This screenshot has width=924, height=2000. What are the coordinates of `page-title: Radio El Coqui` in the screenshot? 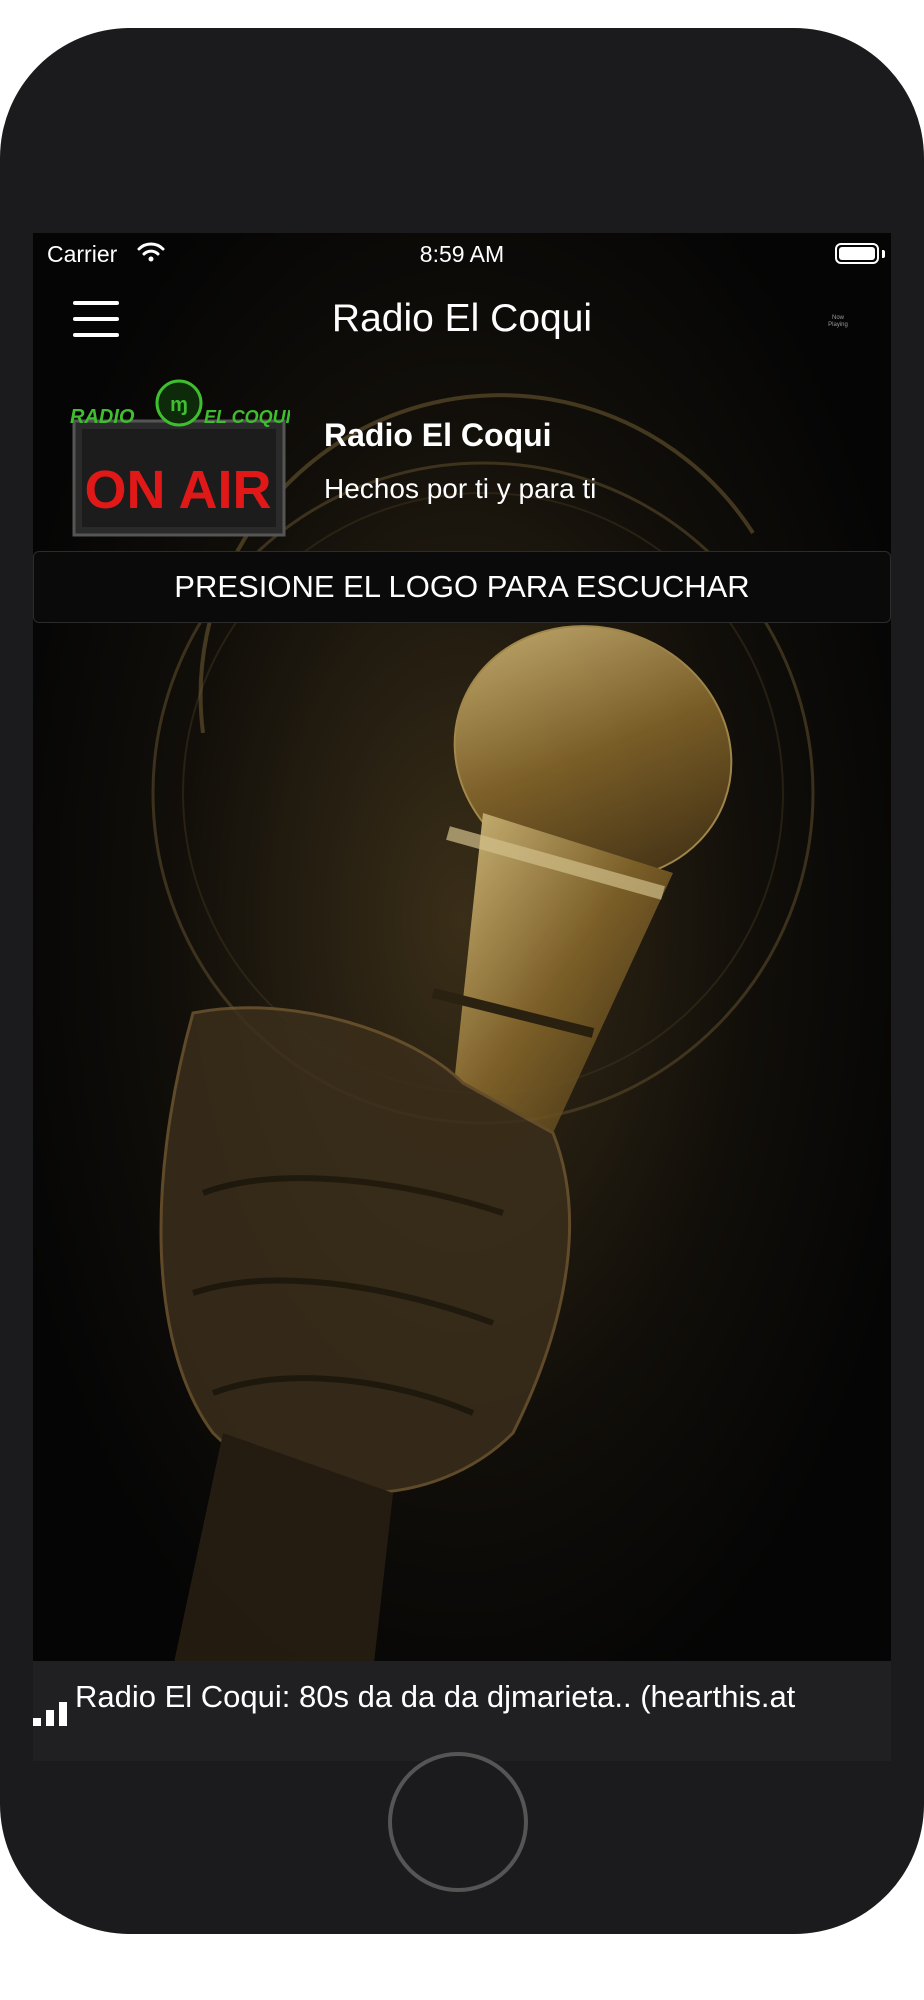 It's located at (462, 318).